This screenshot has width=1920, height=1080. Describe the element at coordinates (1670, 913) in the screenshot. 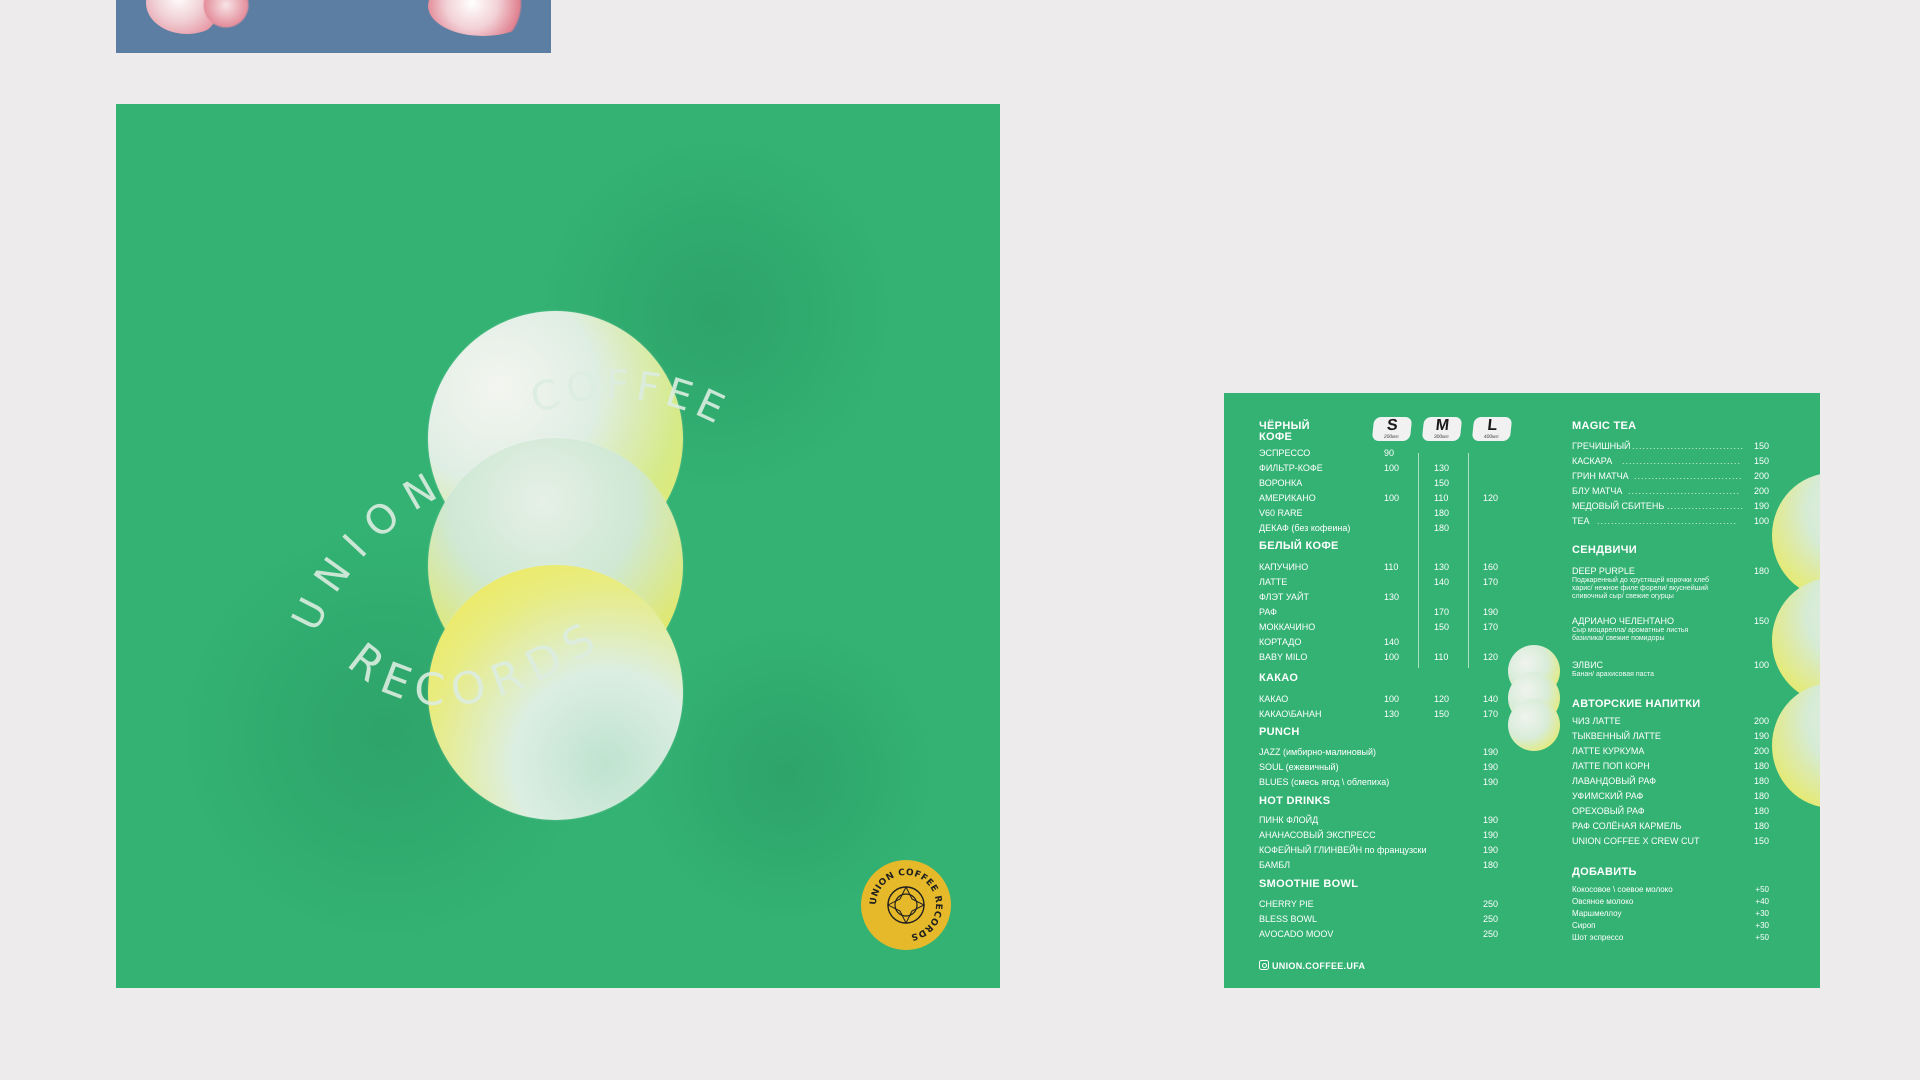

I see `list-item: Маршмеллоу +30` at that location.